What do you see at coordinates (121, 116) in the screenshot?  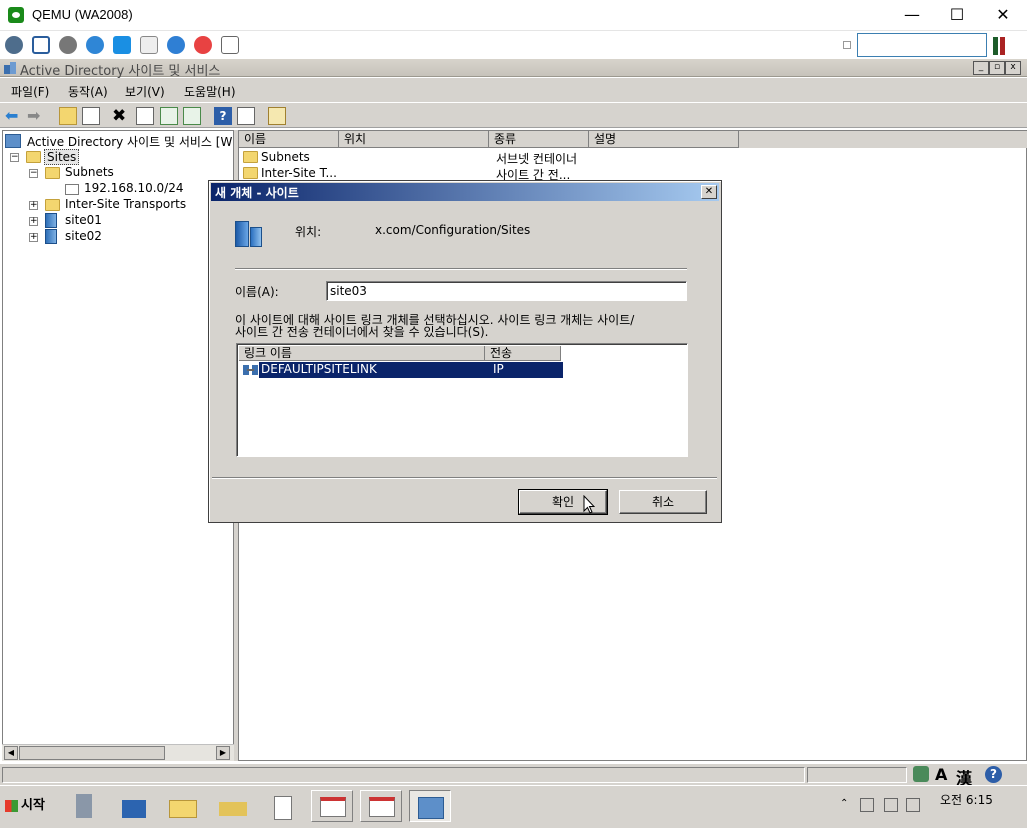 I see `delete-icon: ✖` at bounding box center [121, 116].